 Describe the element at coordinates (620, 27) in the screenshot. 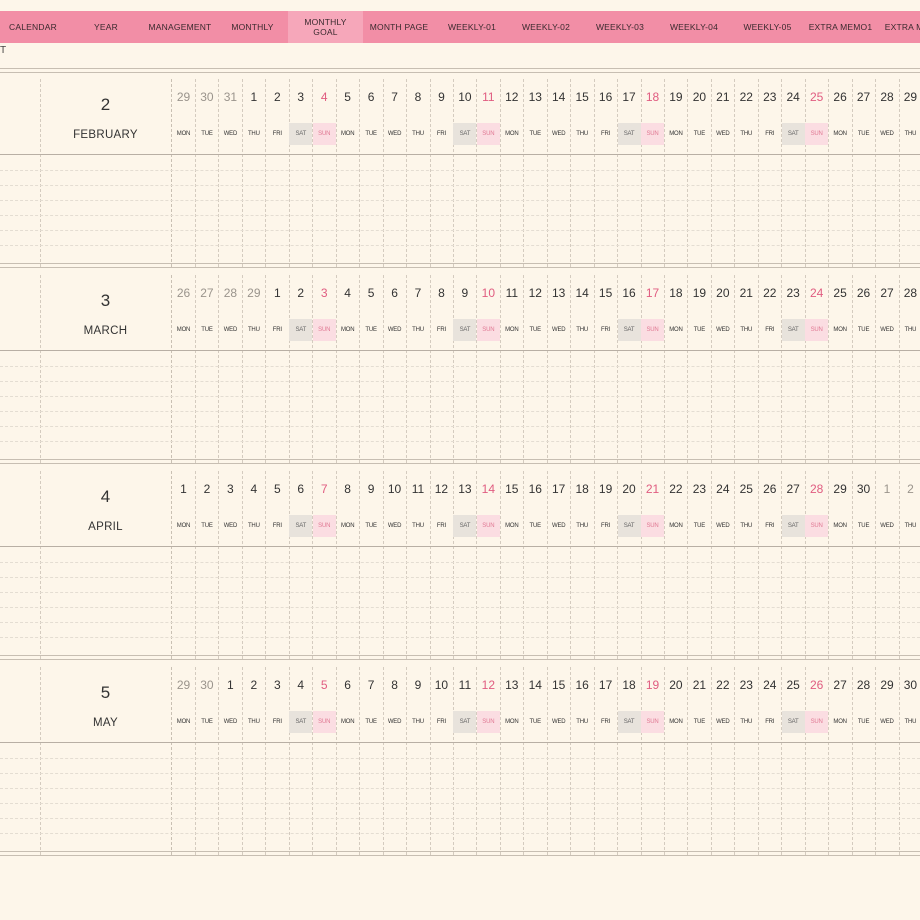

I see `tab-weekly-03: WEEKLY-03` at that location.